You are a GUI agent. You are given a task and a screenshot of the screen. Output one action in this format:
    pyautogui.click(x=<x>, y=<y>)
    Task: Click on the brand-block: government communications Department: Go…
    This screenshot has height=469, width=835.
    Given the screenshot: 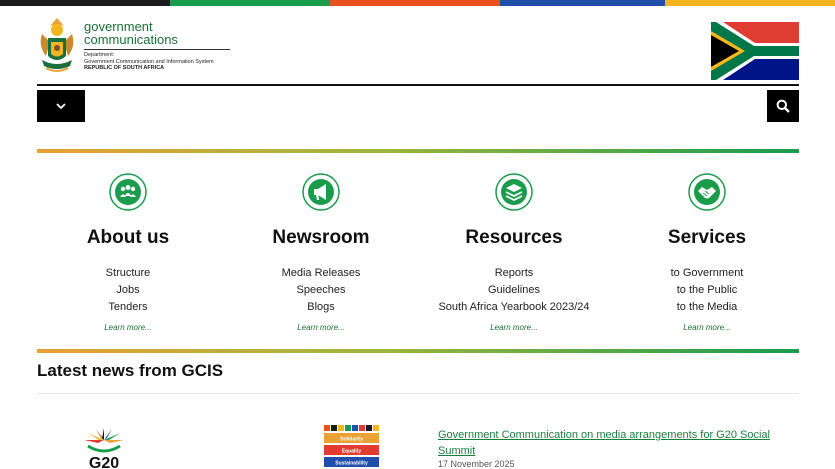 What is the action you would take?
    pyautogui.click(x=157, y=46)
    